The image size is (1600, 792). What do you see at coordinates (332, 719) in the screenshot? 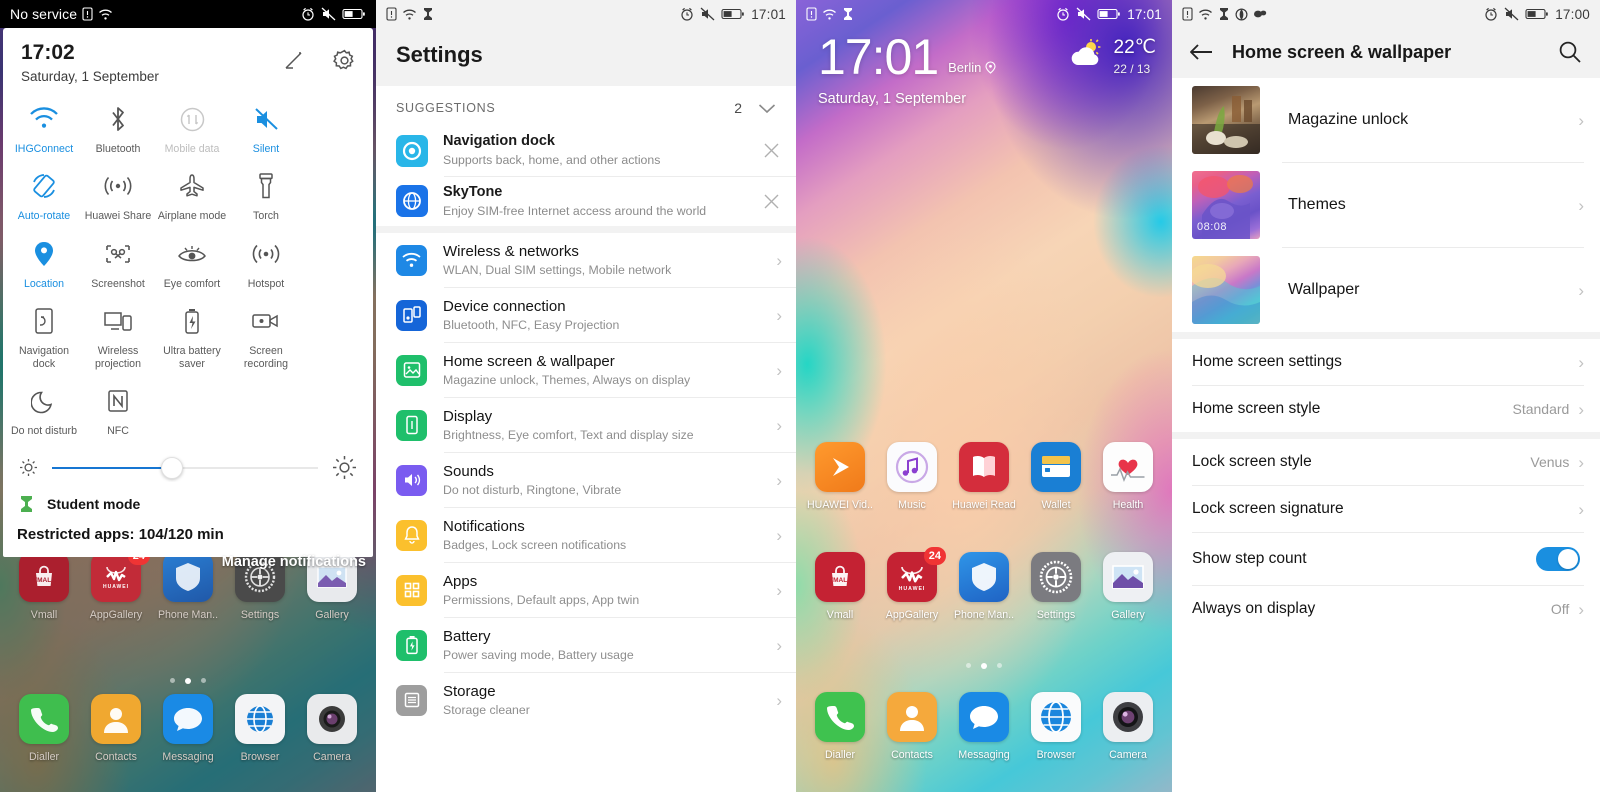
I see `camera-icon` at bounding box center [332, 719].